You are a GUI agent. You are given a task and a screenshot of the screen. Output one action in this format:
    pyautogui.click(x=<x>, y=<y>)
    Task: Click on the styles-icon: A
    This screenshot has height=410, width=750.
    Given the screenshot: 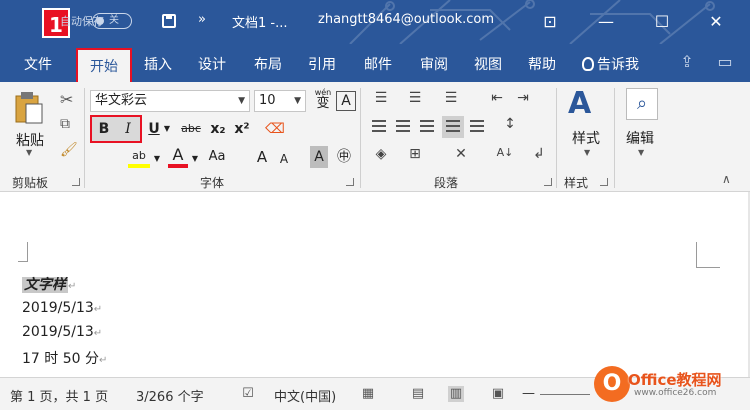 What is the action you would take?
    pyautogui.click(x=579, y=103)
    